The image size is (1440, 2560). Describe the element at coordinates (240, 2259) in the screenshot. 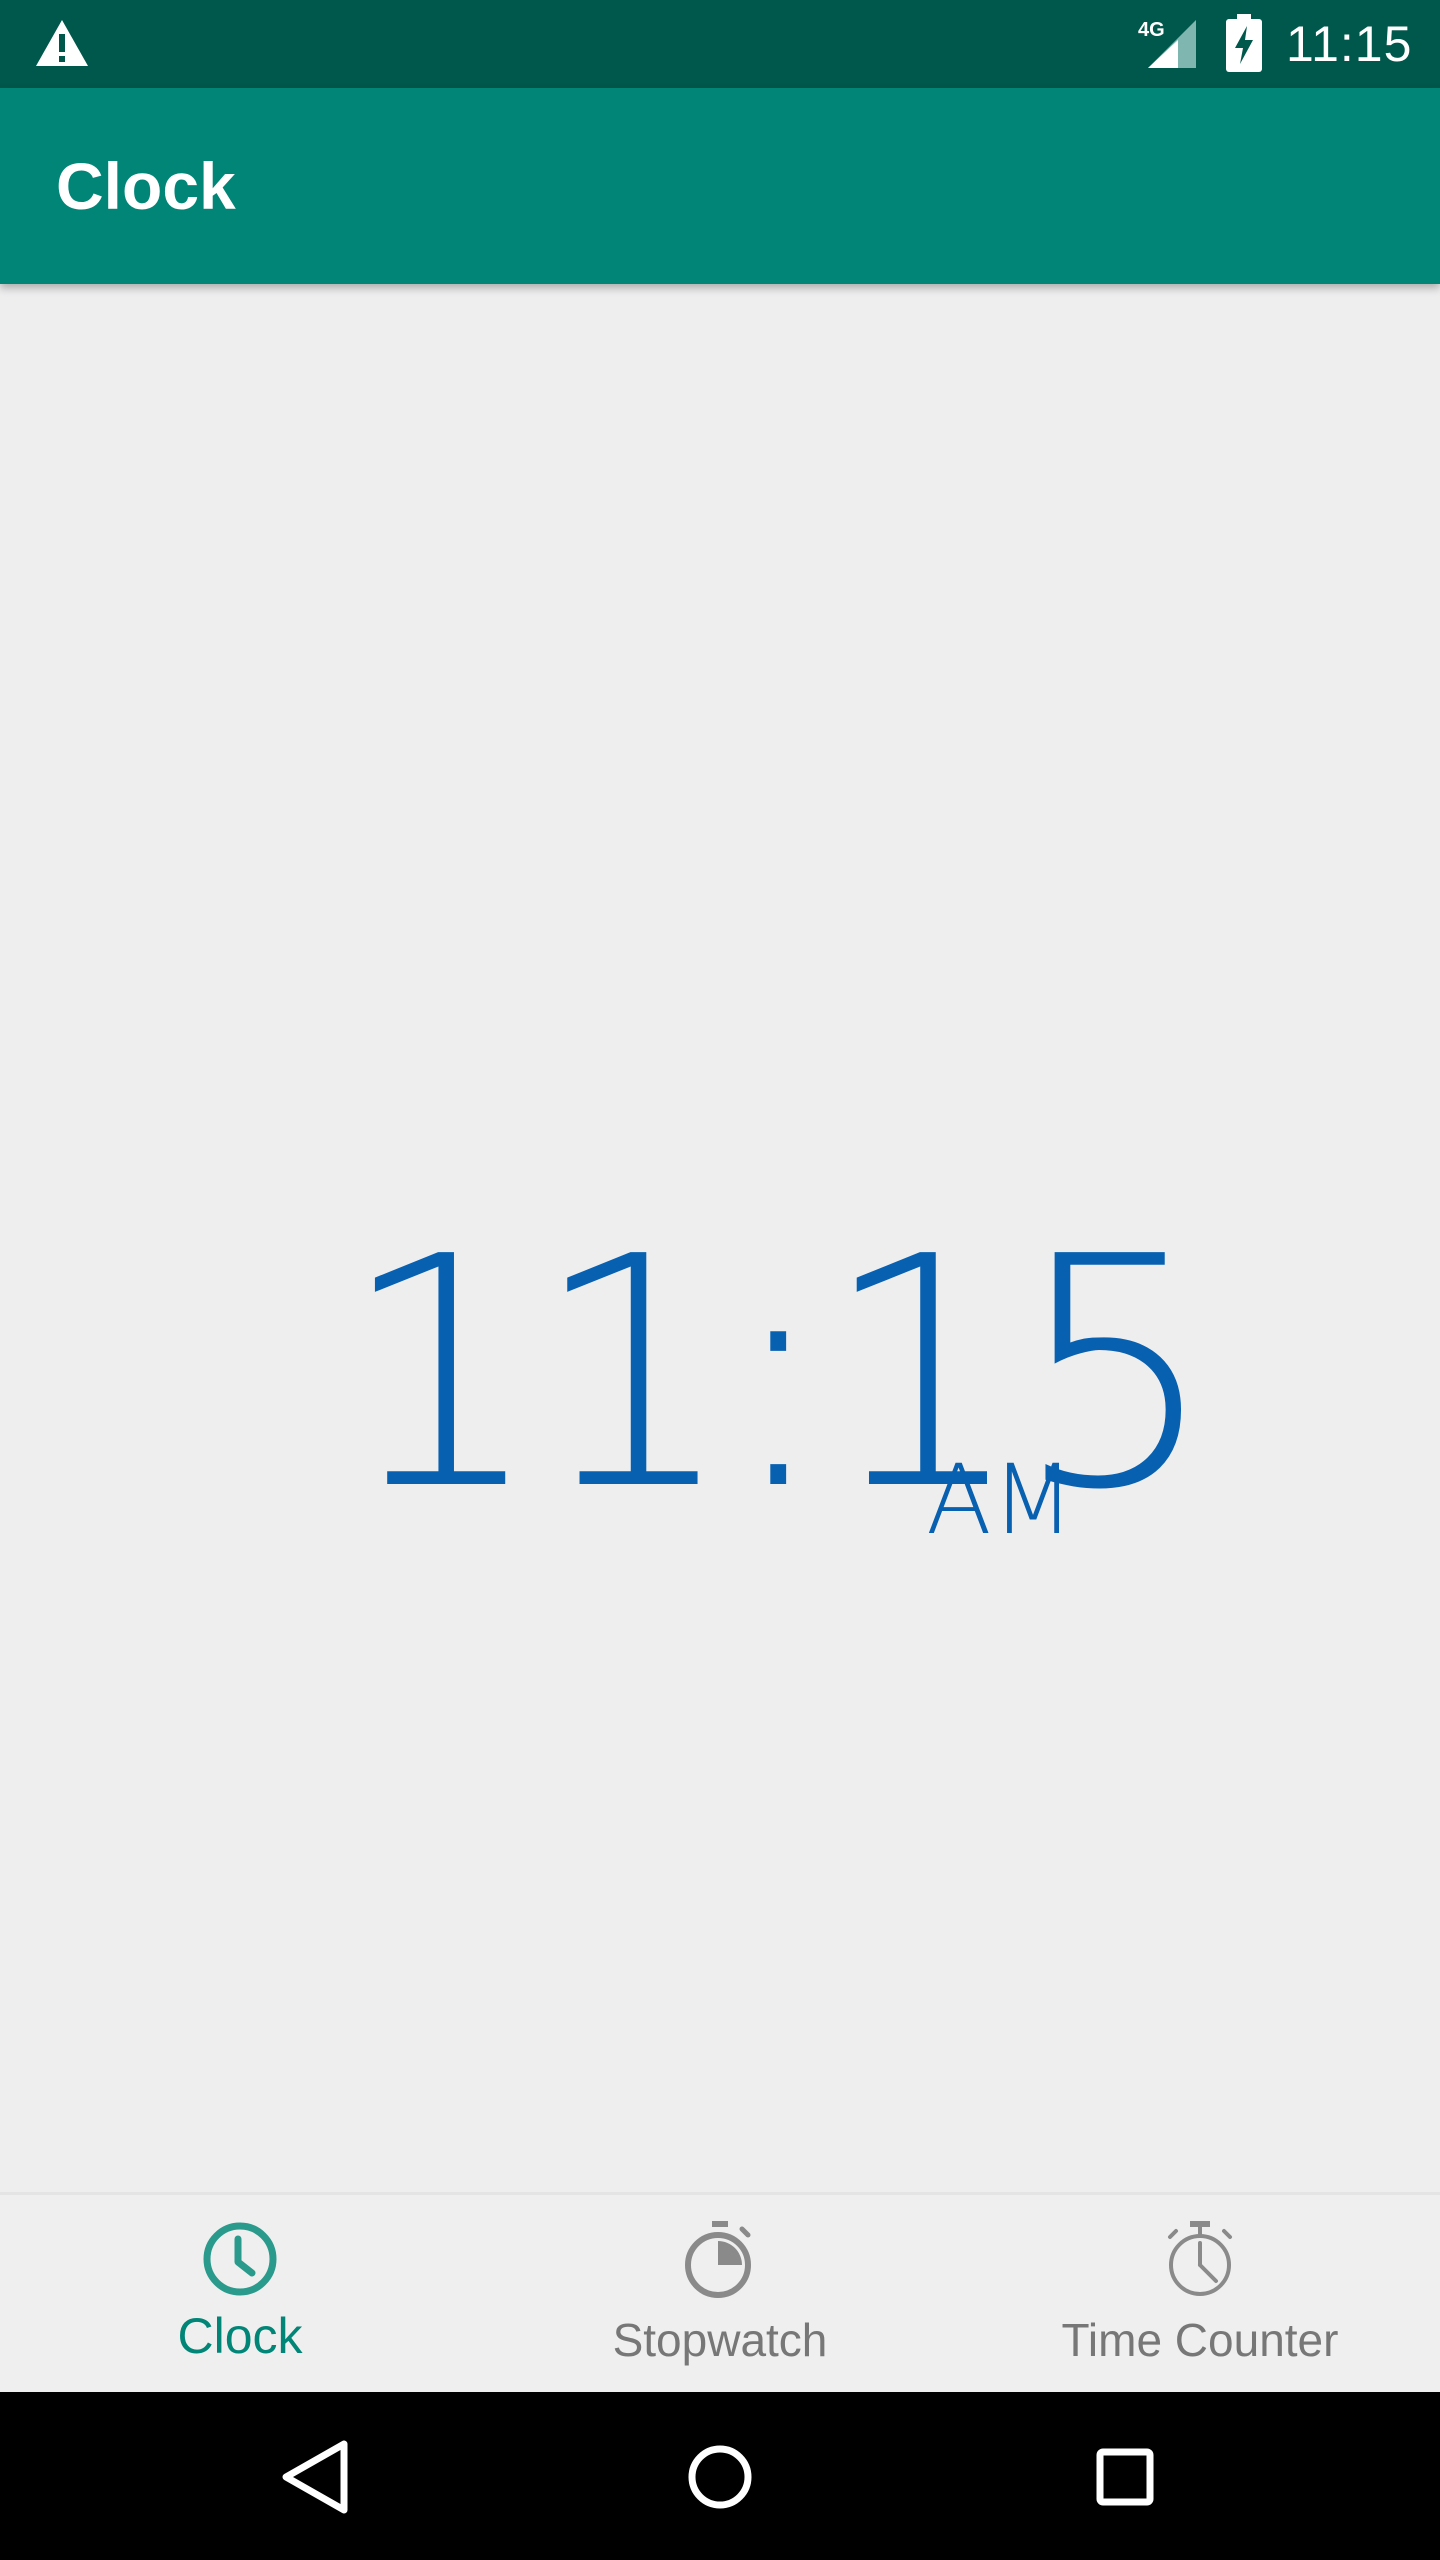

I see `clock-icon` at that location.